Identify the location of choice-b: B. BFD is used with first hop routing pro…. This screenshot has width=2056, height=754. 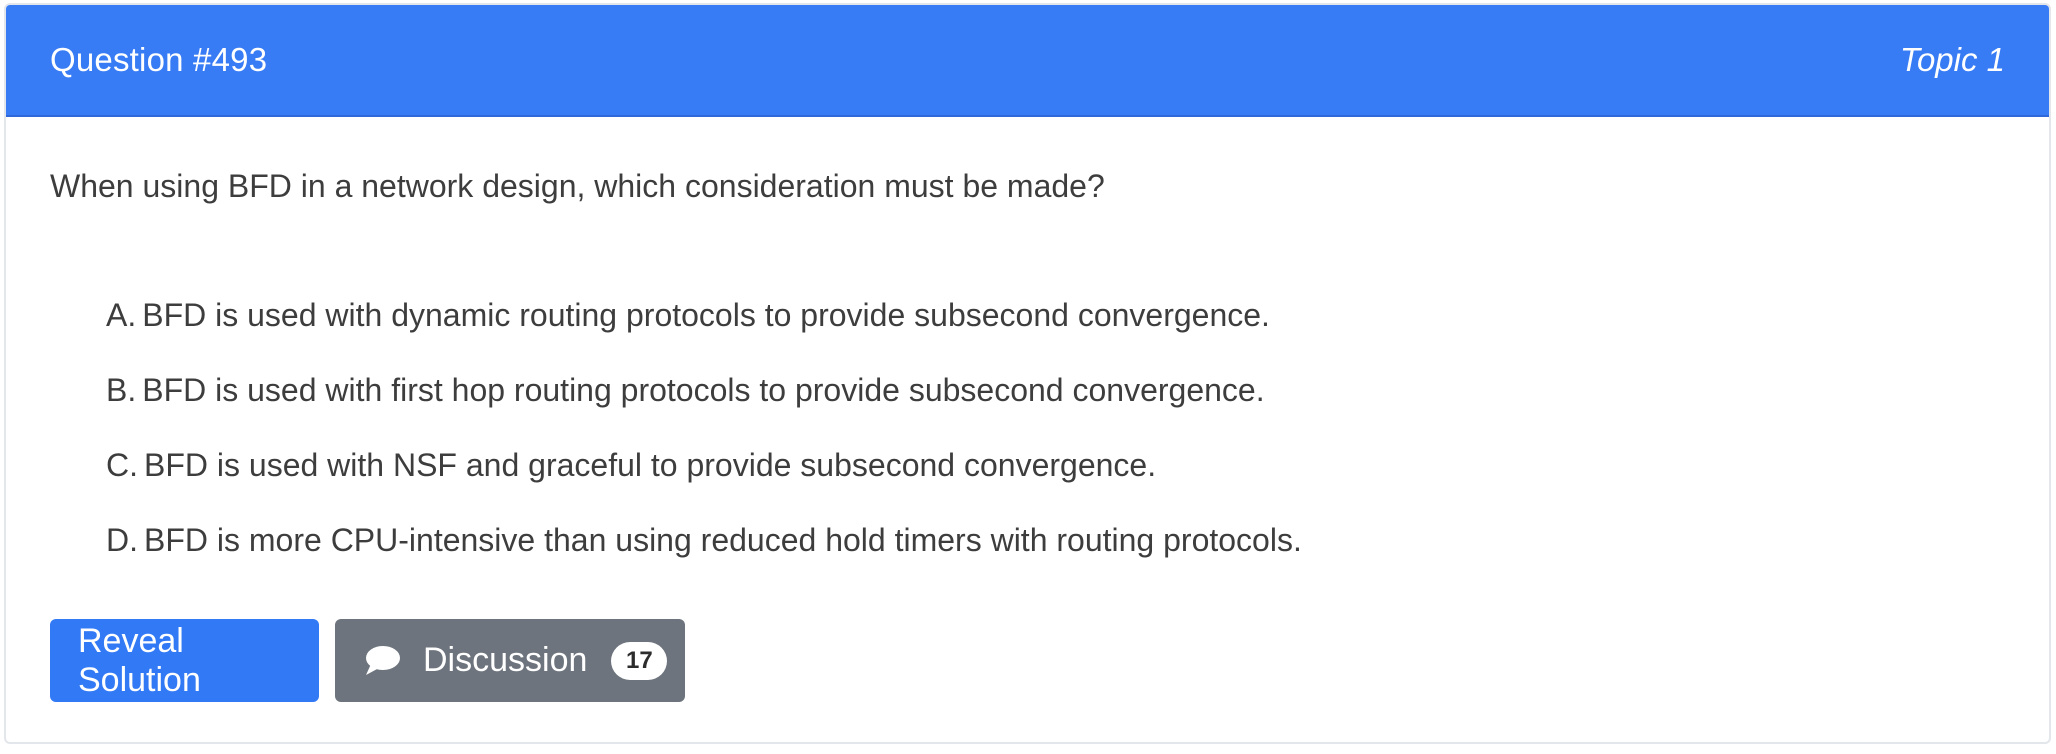
(704, 407).